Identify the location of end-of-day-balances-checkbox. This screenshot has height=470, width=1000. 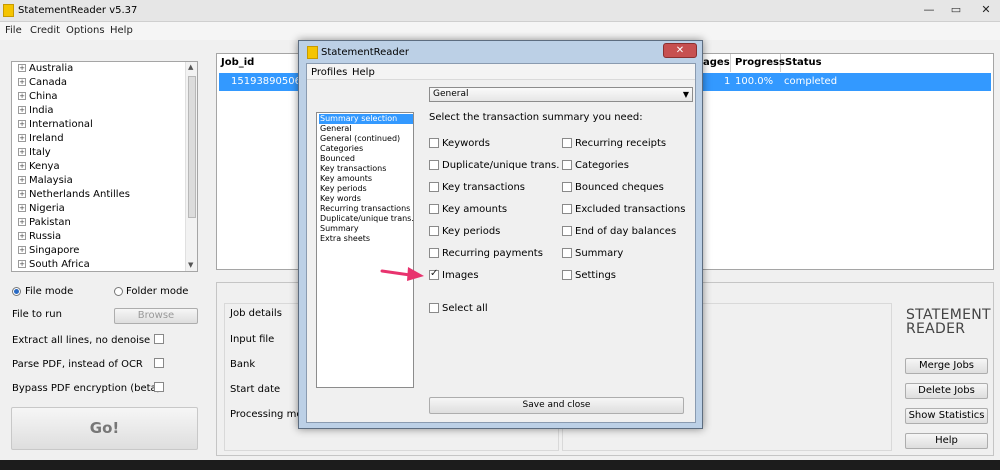
(567, 231).